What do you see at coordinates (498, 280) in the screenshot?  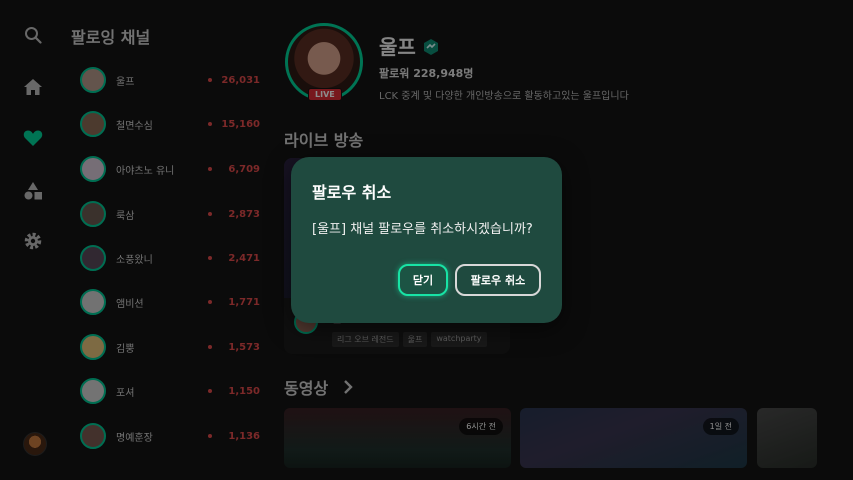 I see `unfollow-button: 팔로우 취소` at bounding box center [498, 280].